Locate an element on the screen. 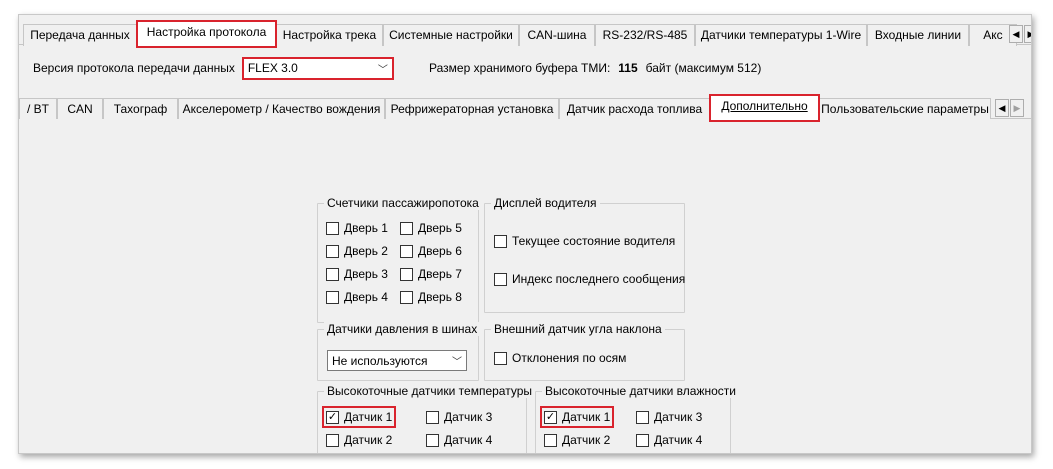 This screenshot has width=1053, height=469. driver-state-label: Текущее состояние водителя is located at coordinates (594, 241).